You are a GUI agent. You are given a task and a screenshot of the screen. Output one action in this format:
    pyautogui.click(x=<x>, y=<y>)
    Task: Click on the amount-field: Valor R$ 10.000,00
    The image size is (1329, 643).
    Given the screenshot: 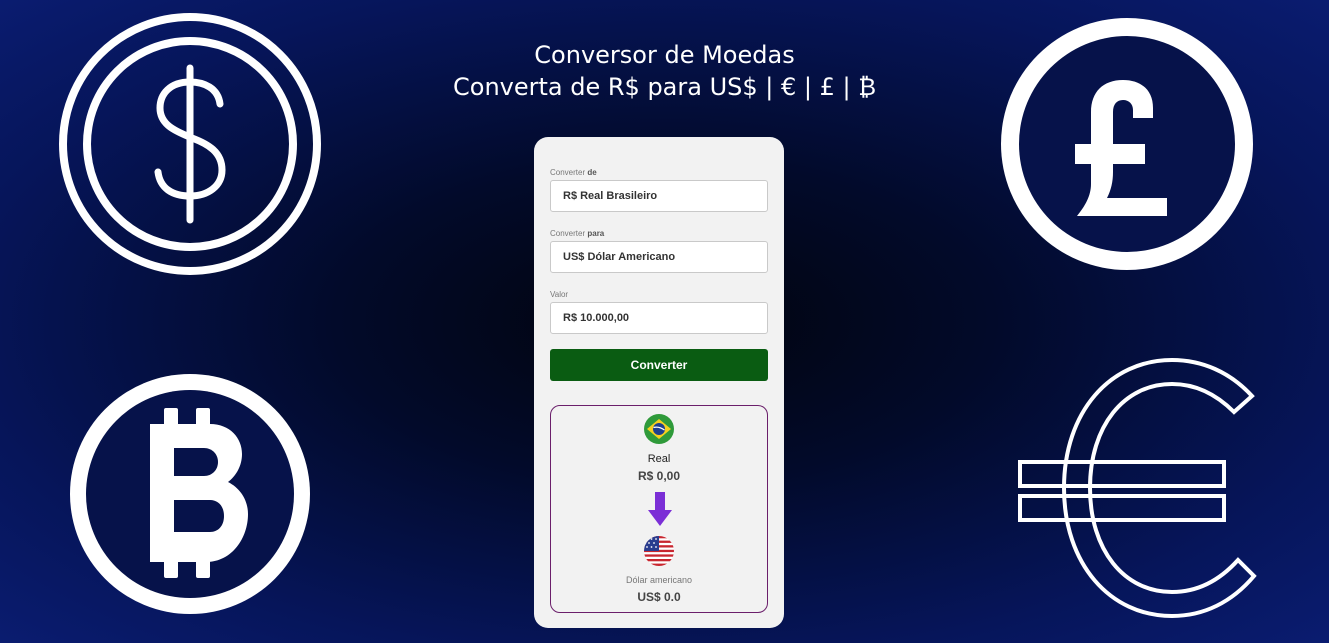 What is the action you would take?
    pyautogui.click(x=659, y=311)
    